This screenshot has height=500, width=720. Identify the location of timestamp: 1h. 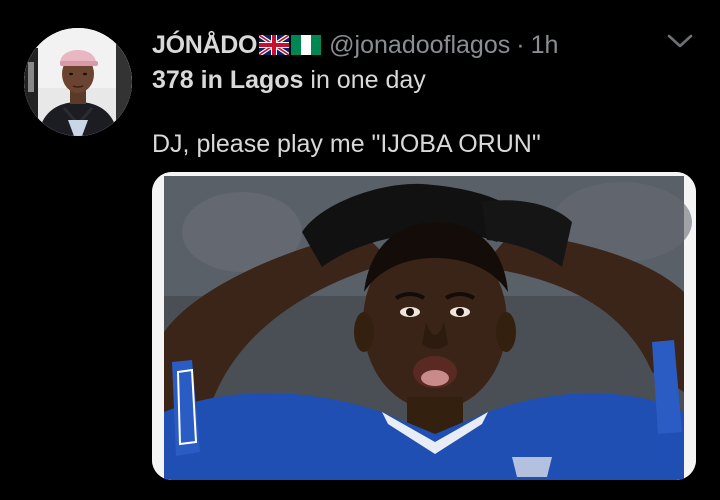
(545, 45).